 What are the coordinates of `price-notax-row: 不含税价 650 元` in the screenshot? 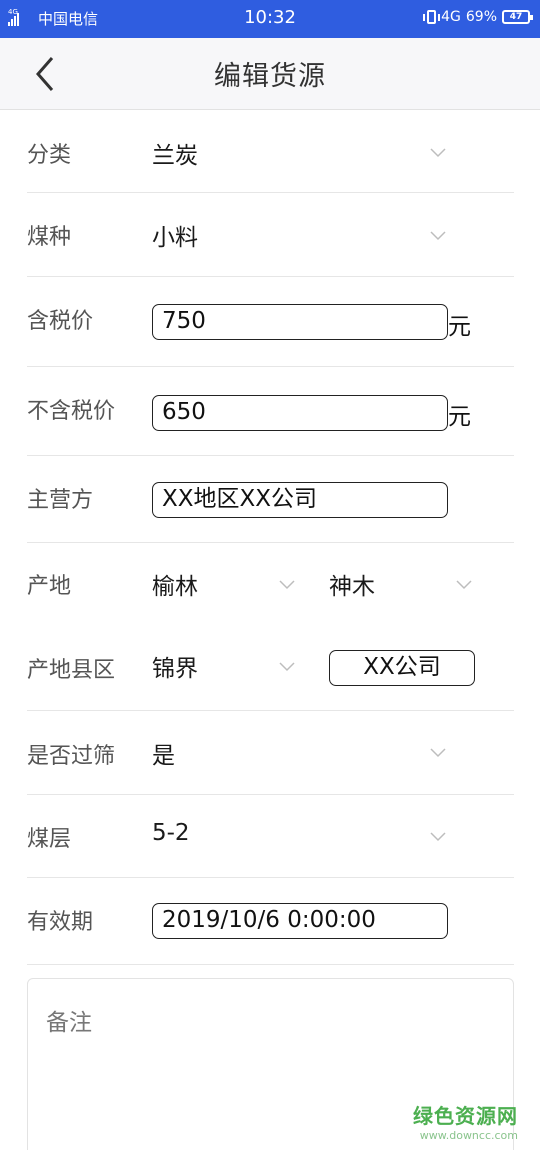 It's located at (270, 411).